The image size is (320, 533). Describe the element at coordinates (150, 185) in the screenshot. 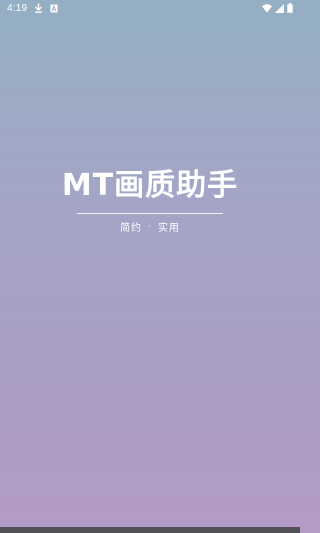

I see `app-title: MT画质助手` at that location.